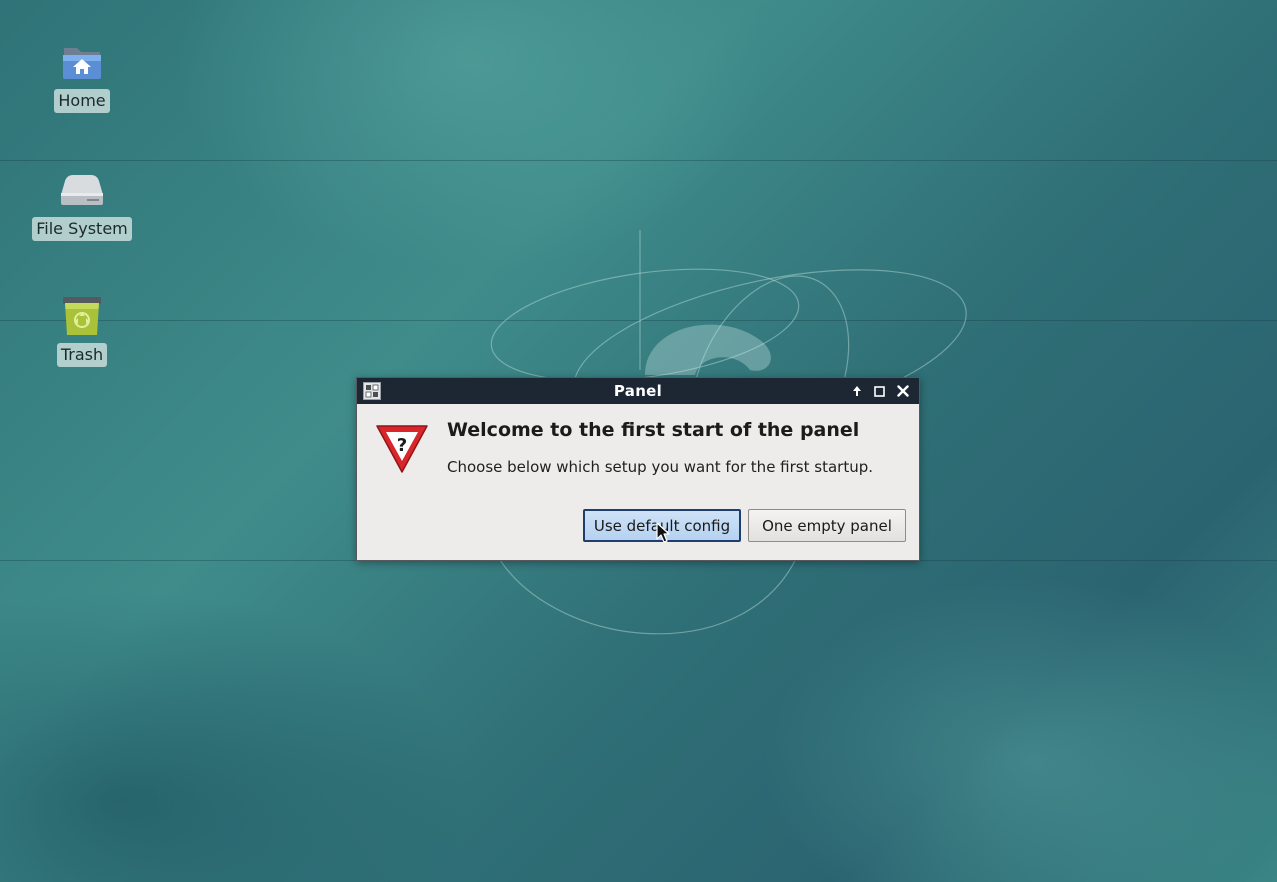 The image size is (1277, 882). What do you see at coordinates (82, 190) in the screenshot?
I see `drive-icon` at bounding box center [82, 190].